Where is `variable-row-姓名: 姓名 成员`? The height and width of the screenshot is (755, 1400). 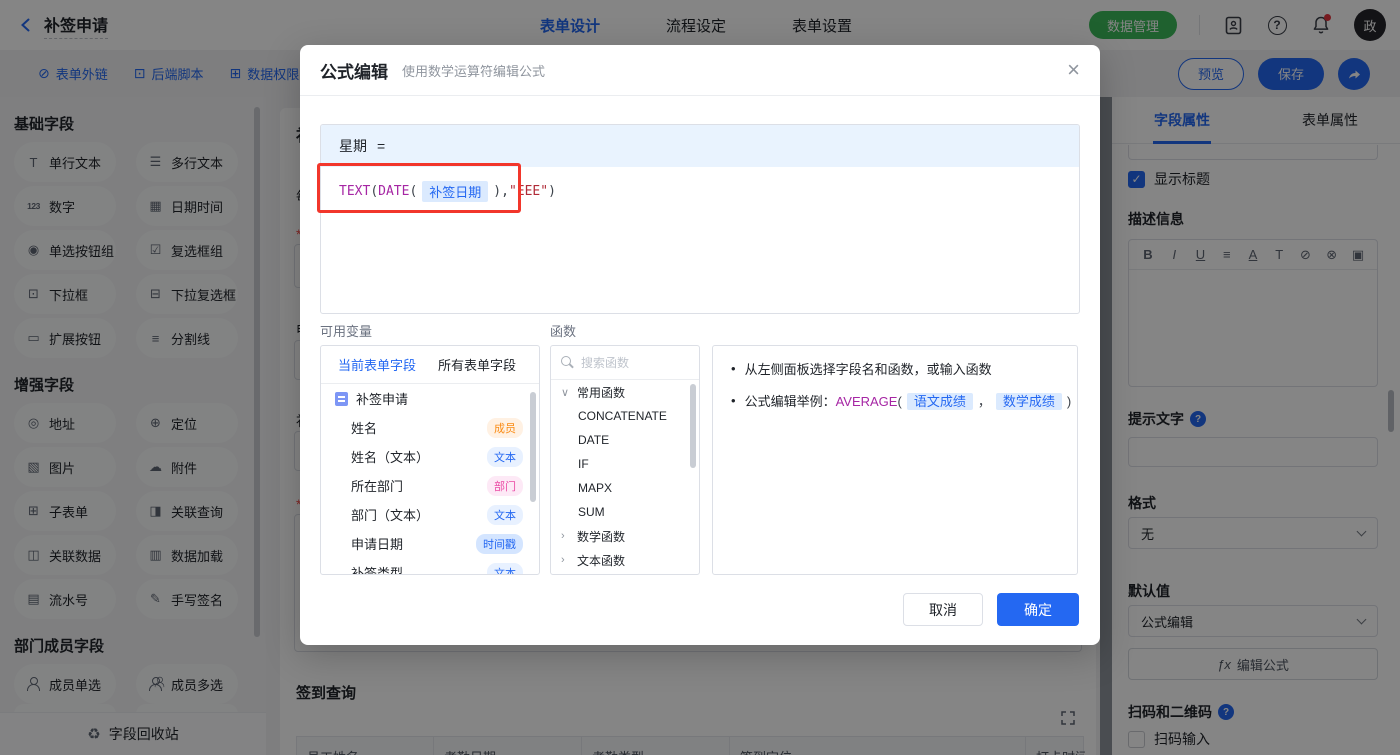 variable-row-姓名: 姓名 成员 is located at coordinates (430, 427).